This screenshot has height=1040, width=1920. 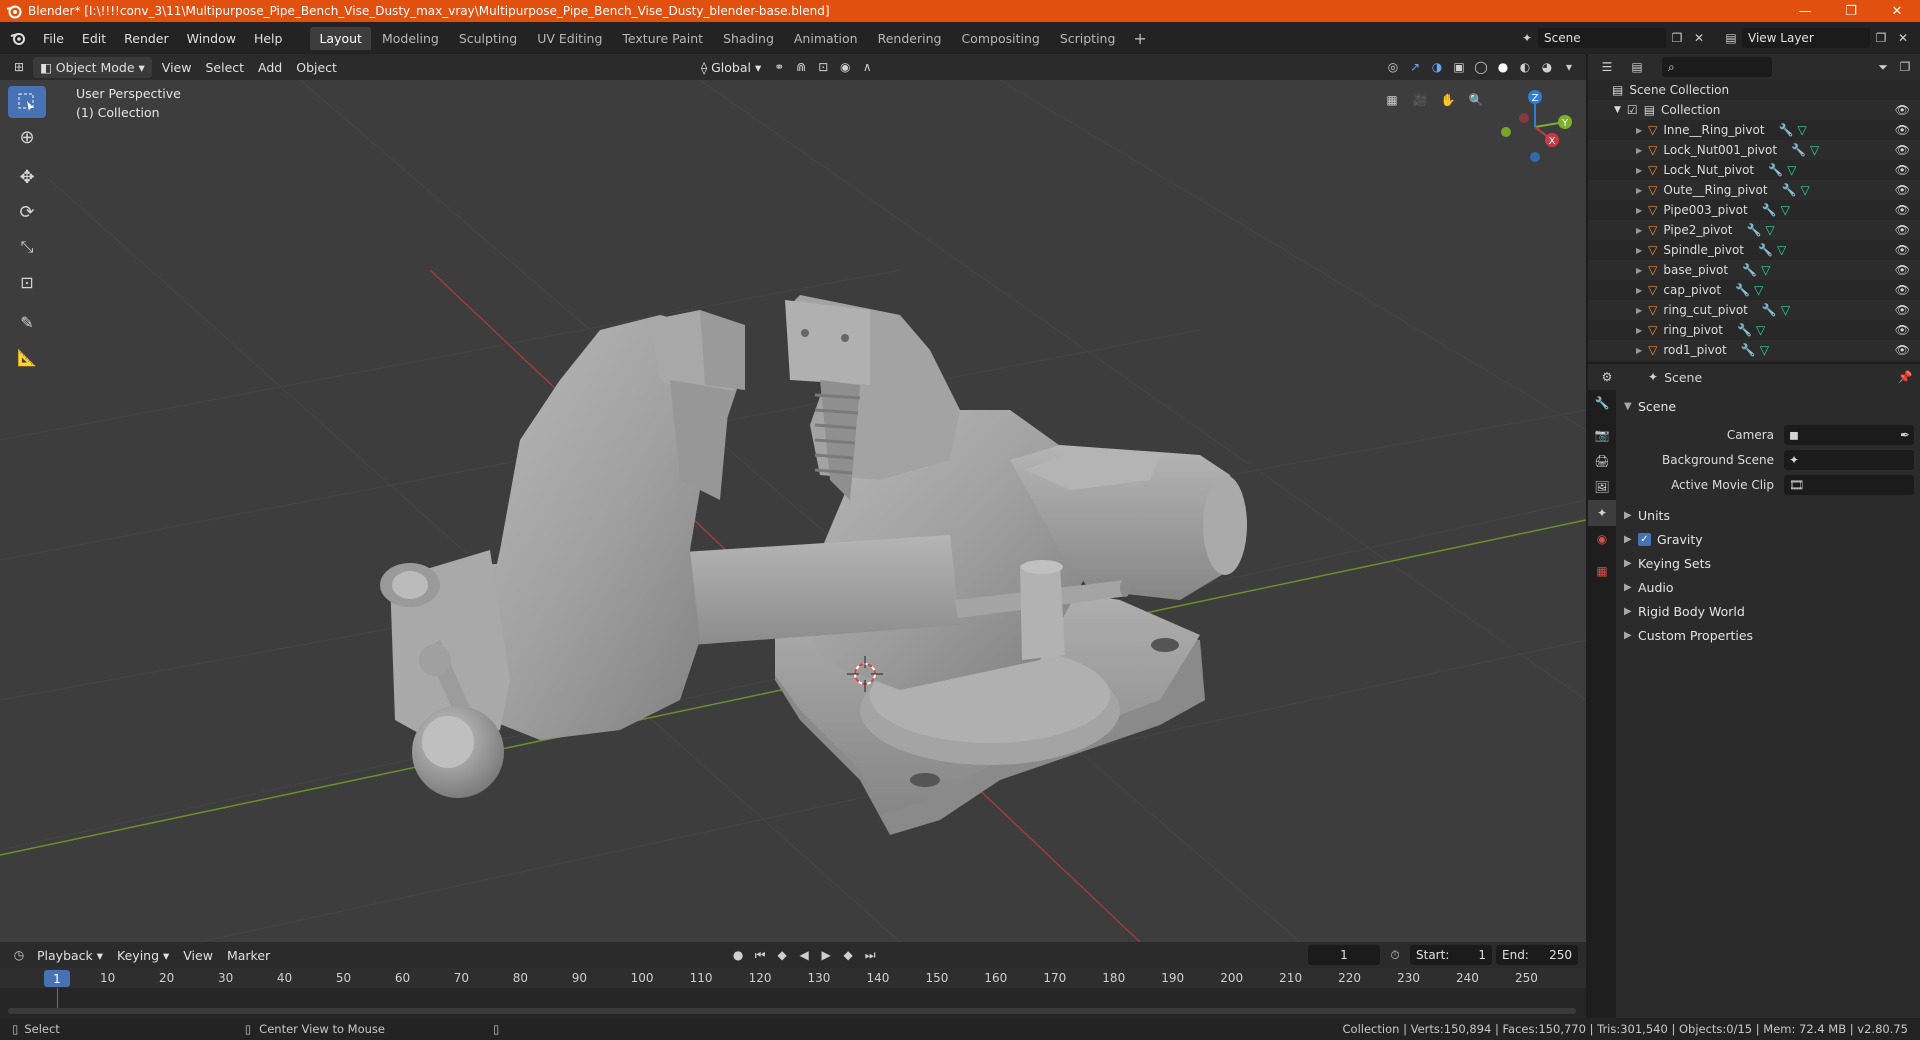 I want to click on jump-start-icon: ⏮, so click(x=760, y=955).